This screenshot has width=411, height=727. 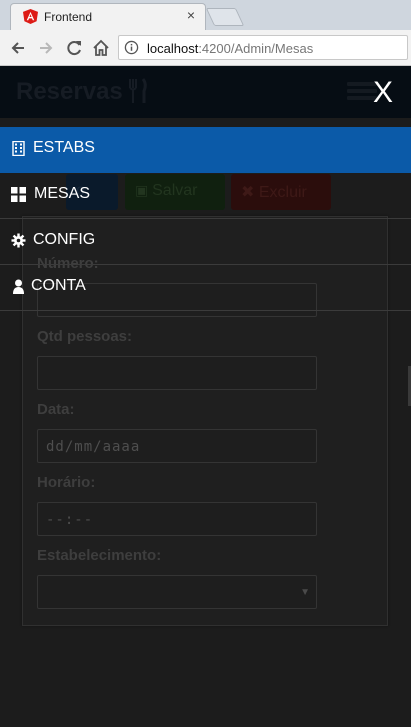 What do you see at coordinates (62, 193) in the screenshot?
I see `menu-label-mesas: MESAS` at bounding box center [62, 193].